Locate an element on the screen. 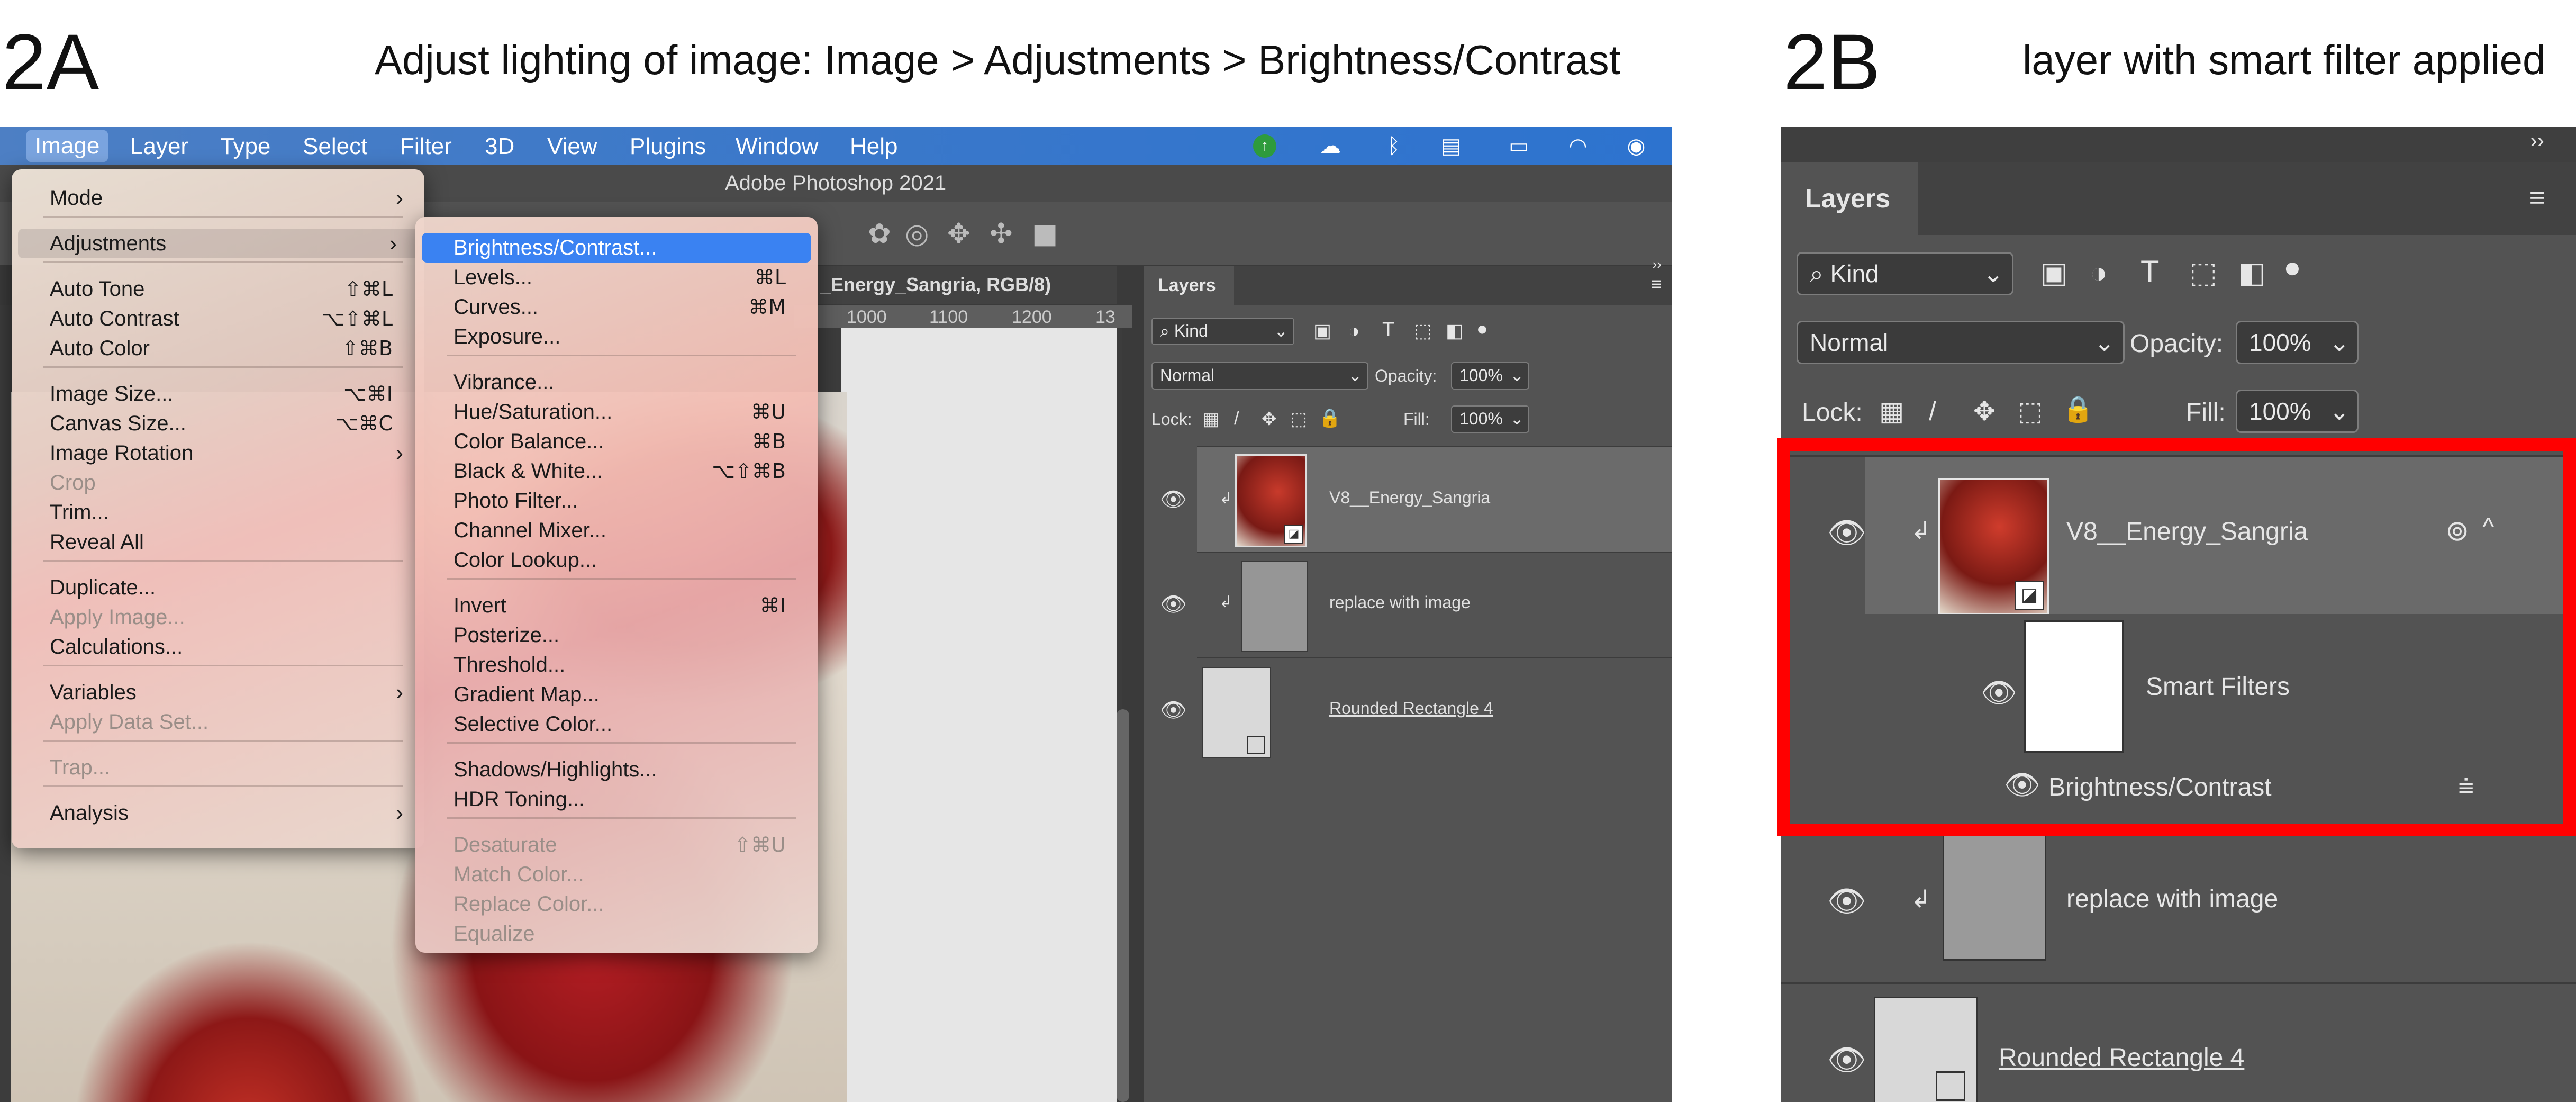 This screenshot has width=2576, height=1102. status-green-icon: ↑ is located at coordinates (1264, 146).